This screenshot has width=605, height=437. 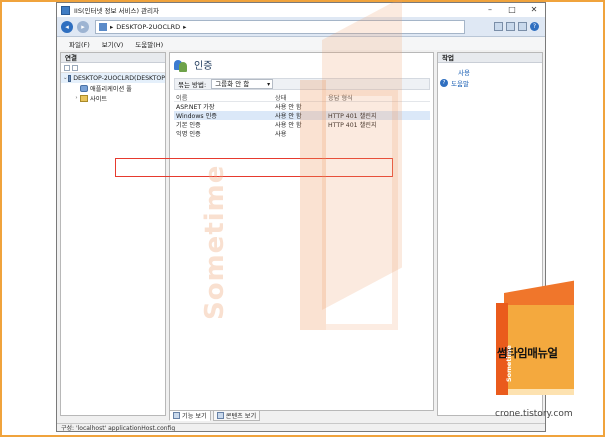 I want to click on table-row: Windows 인증 사용 안 함 HTTP 401 챌린지, so click(x=302, y=115).